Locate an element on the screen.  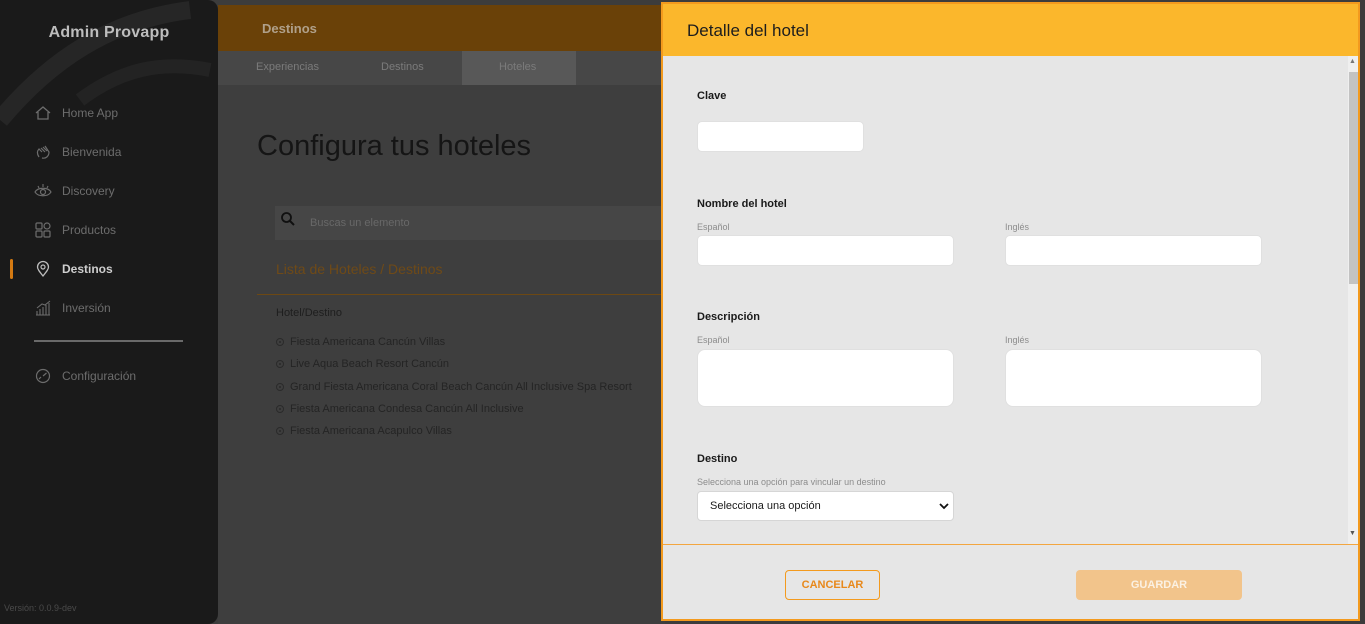
search-bar: Buscas un elemento is located at coordinates (475, 223).